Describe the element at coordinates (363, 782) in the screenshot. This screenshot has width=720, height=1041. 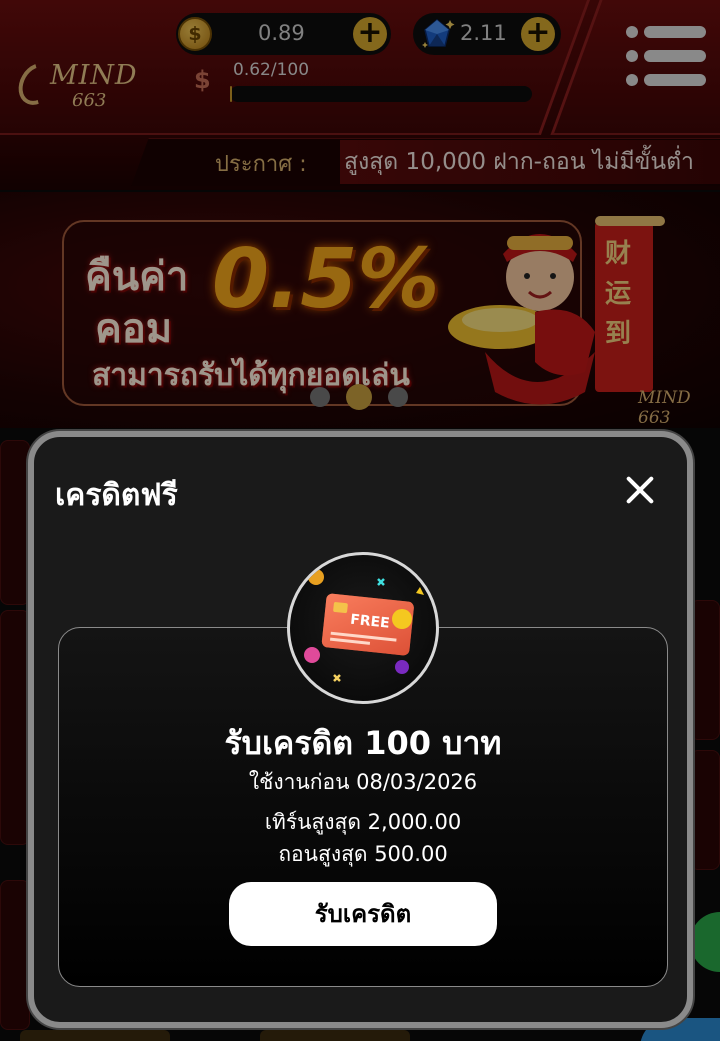
I see `reward-expiry: ใช้งานก่อน 08/03/2026` at that location.